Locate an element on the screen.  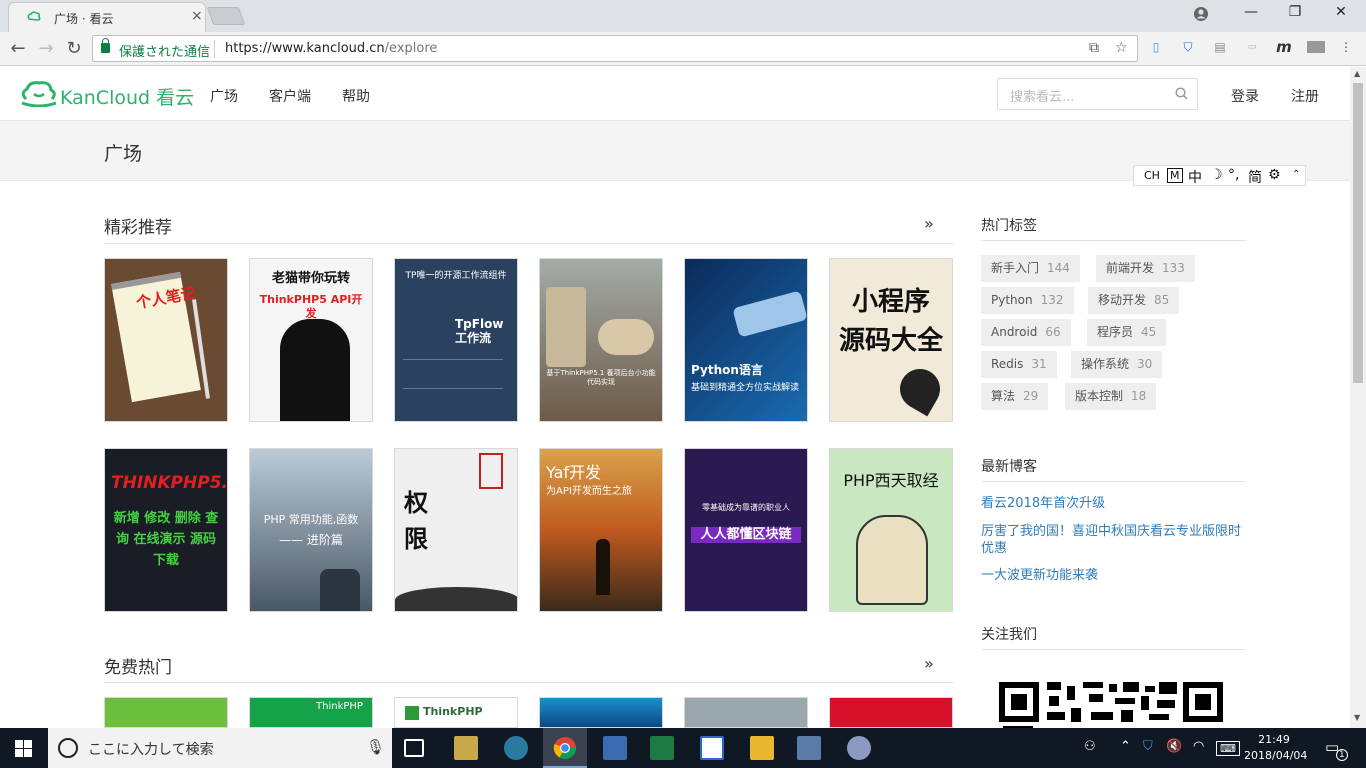
nav-plaza: 广场 is located at coordinates (224, 96).